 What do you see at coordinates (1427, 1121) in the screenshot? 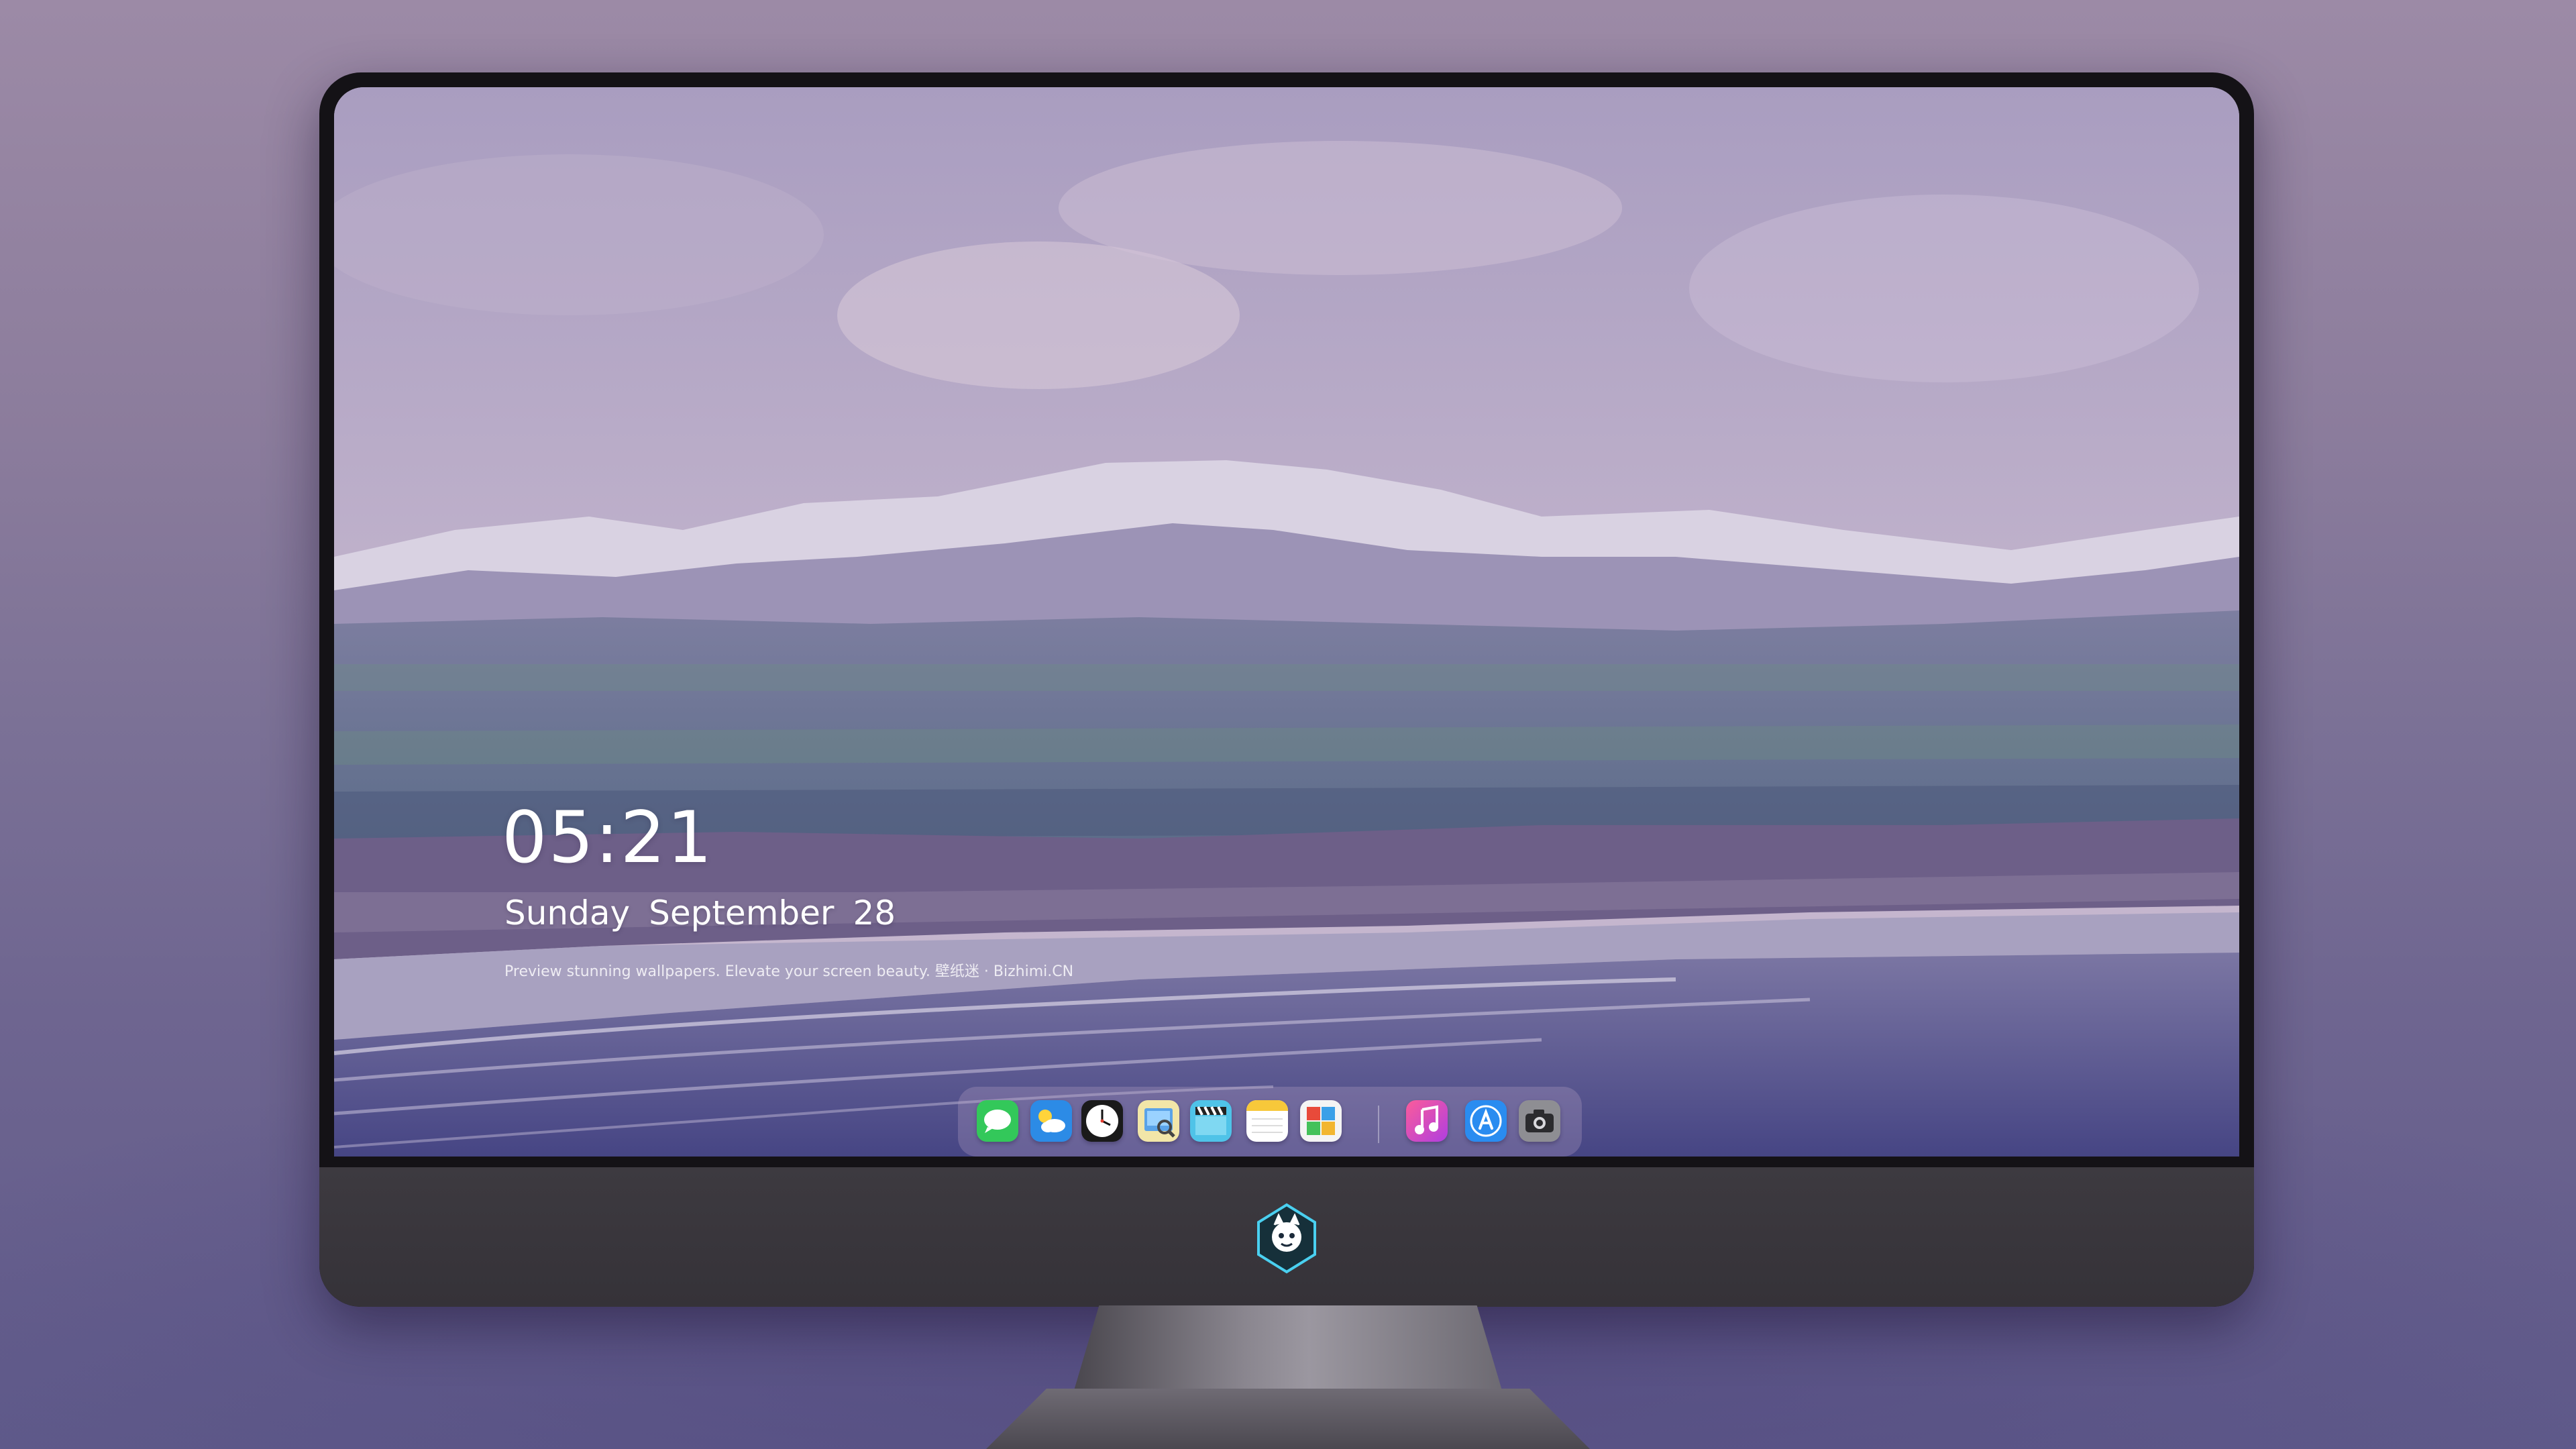
I see `music-icon` at bounding box center [1427, 1121].